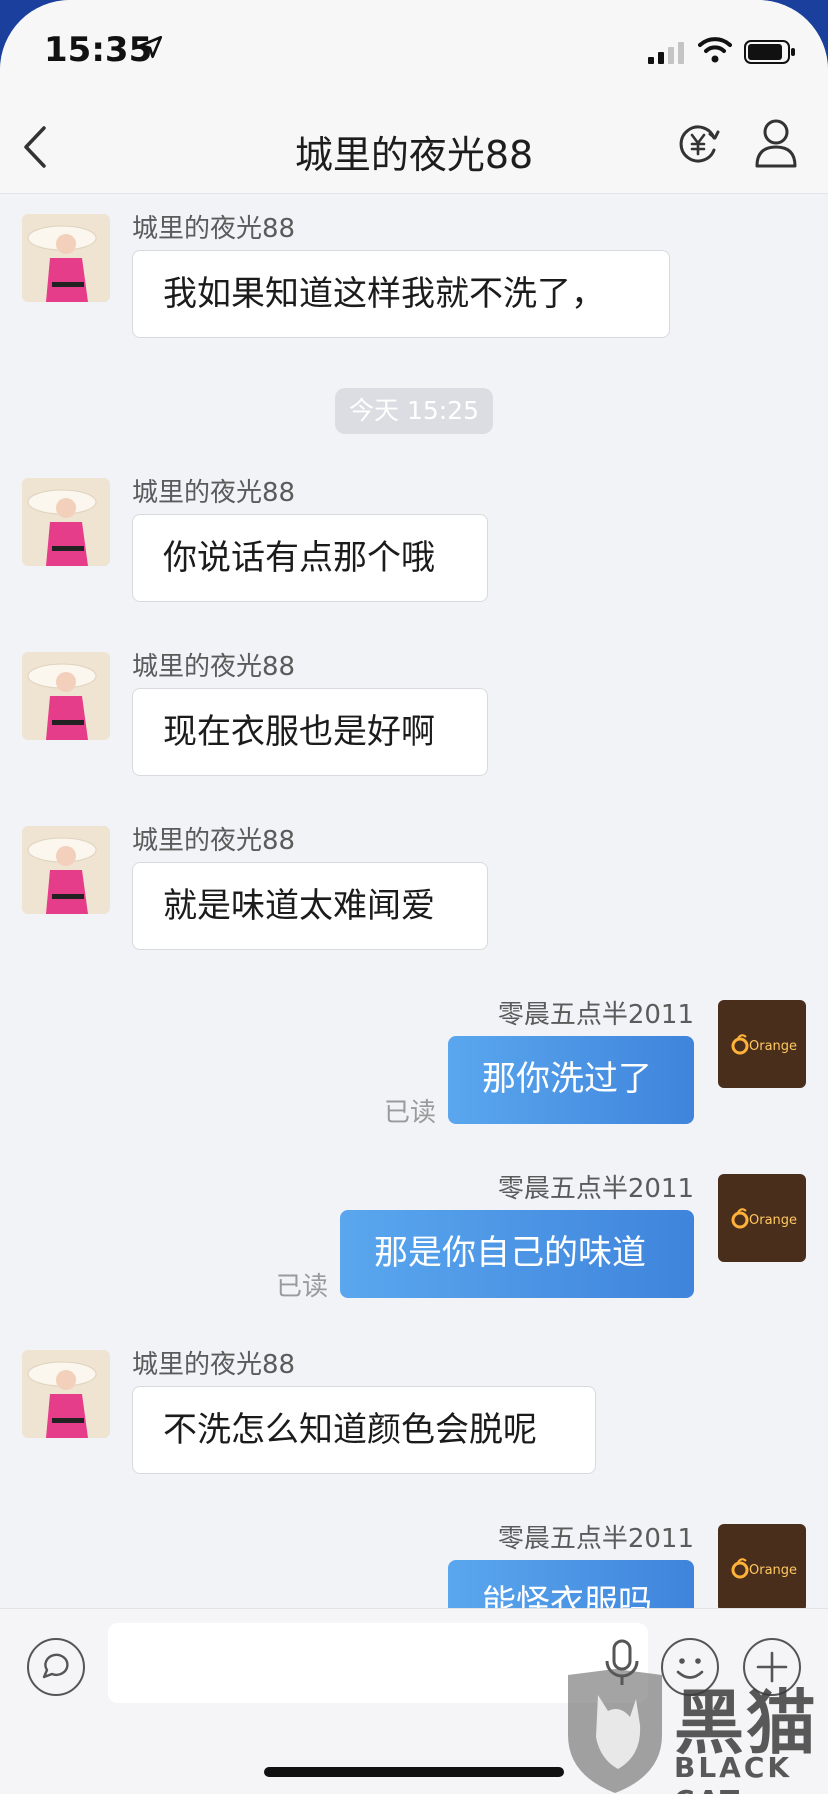 The width and height of the screenshot is (828, 1794). What do you see at coordinates (414, 1772) in the screenshot?
I see `home-indicator` at bounding box center [414, 1772].